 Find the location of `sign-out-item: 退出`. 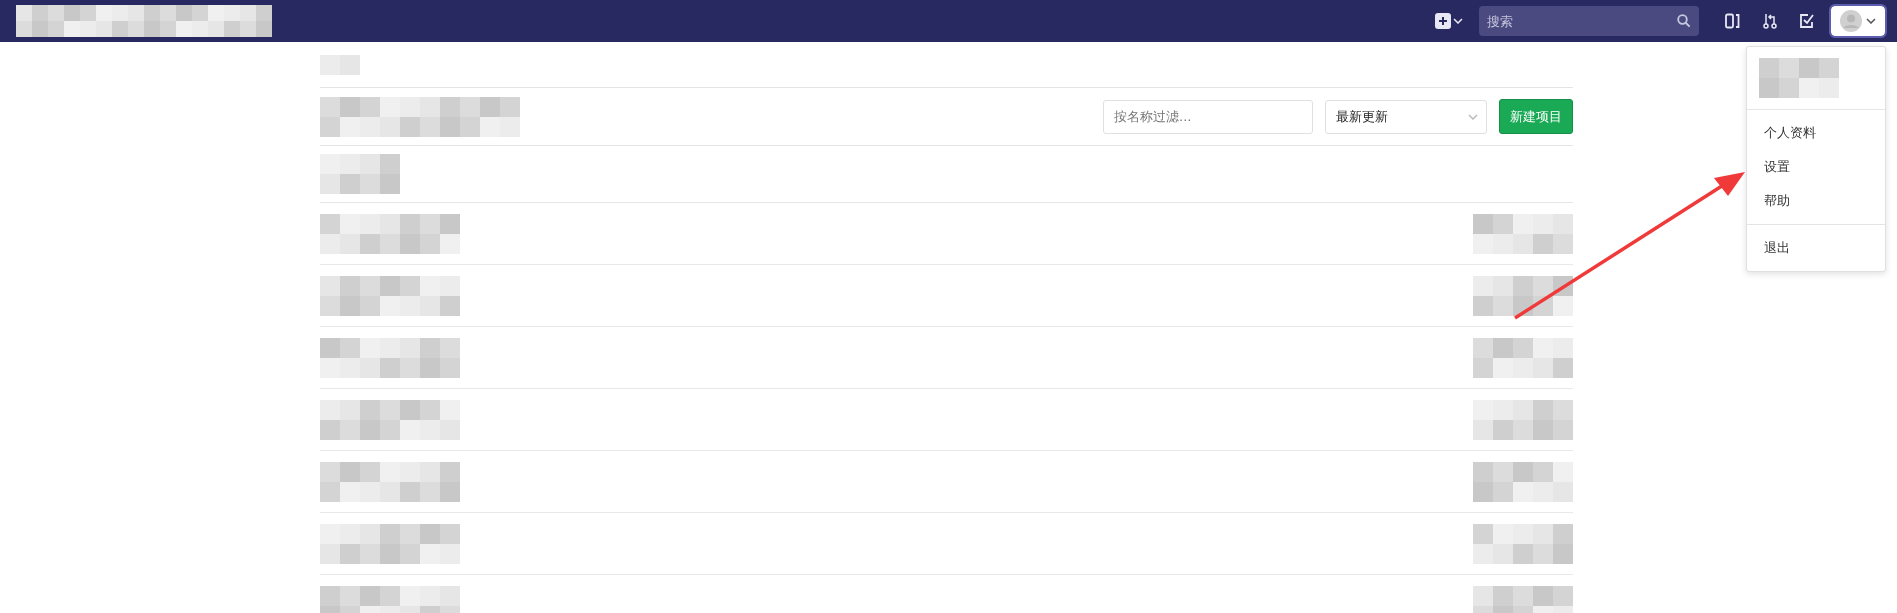

sign-out-item: 退出 is located at coordinates (1816, 248).